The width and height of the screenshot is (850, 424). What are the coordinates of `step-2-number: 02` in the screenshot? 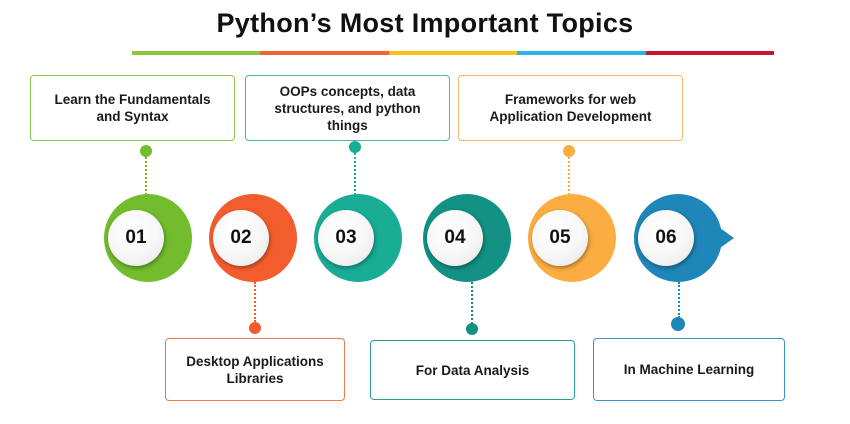 It's located at (241, 238).